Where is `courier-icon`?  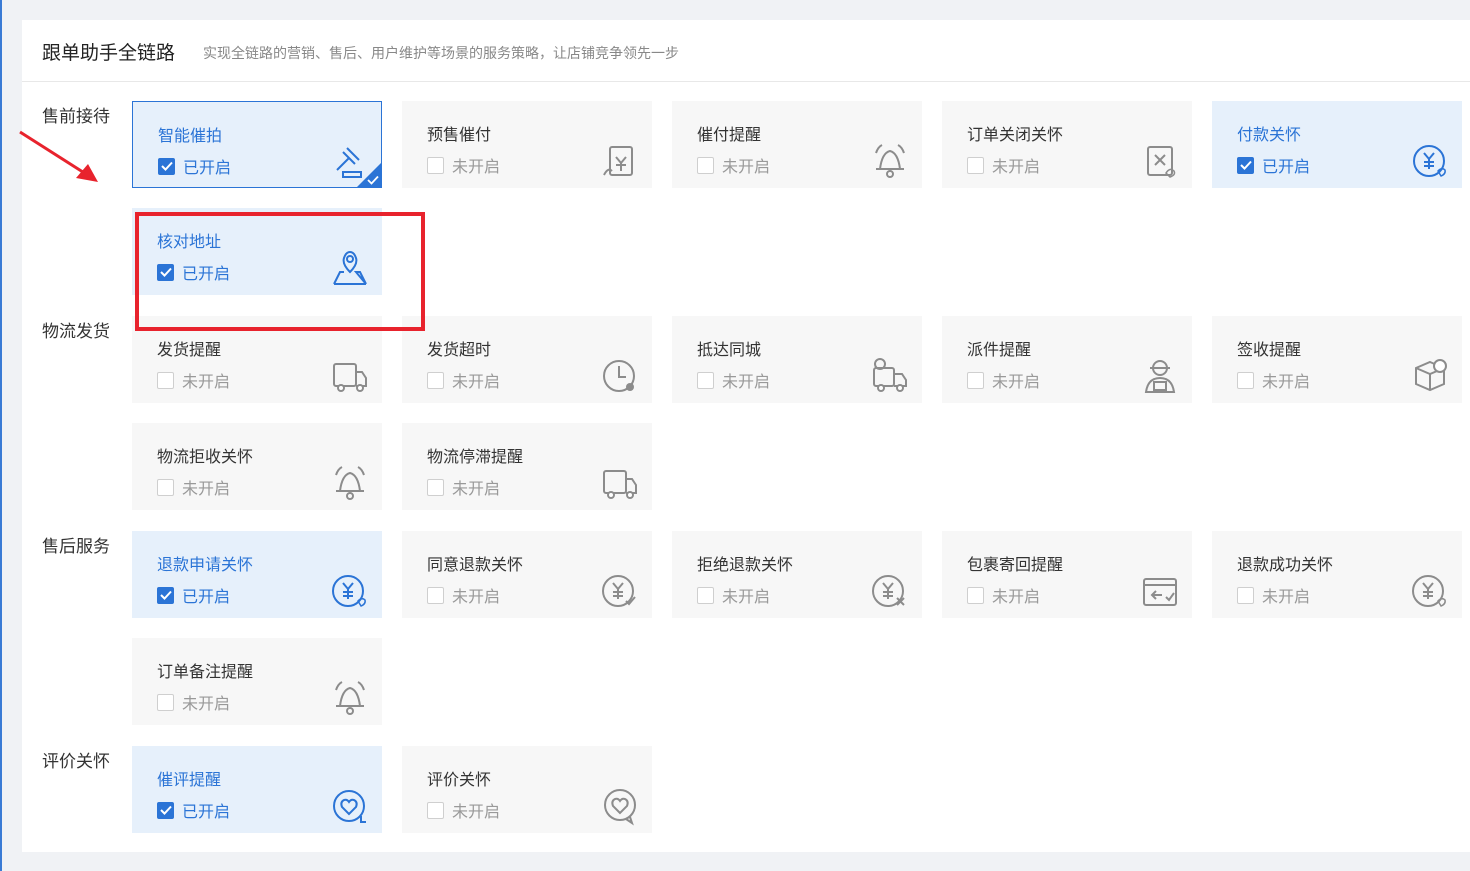 courier-icon is located at coordinates (1160, 376).